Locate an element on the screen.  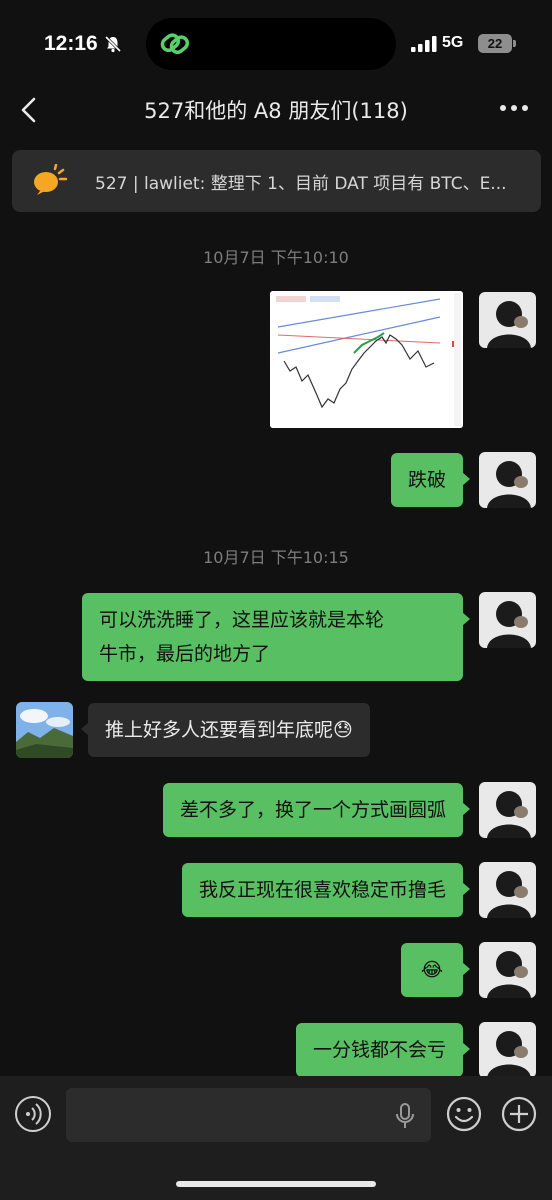
message-line: 牛市，最后的地方了 is located at coordinates (185, 654).